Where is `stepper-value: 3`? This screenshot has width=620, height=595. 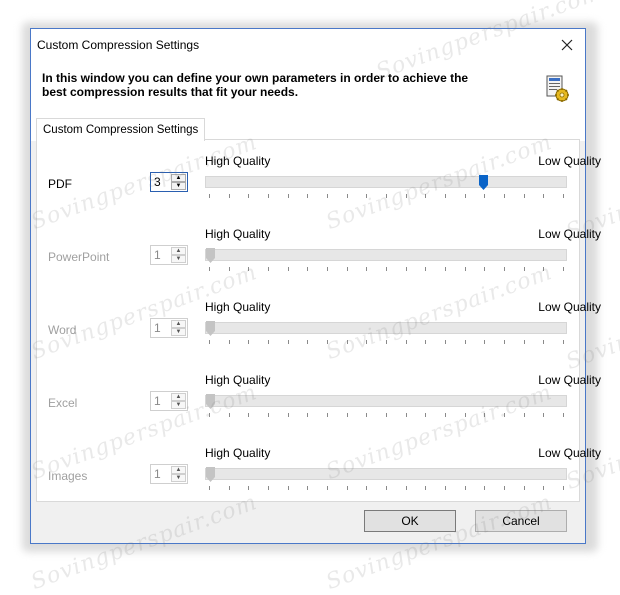 stepper-value: 3 is located at coordinates (157, 182).